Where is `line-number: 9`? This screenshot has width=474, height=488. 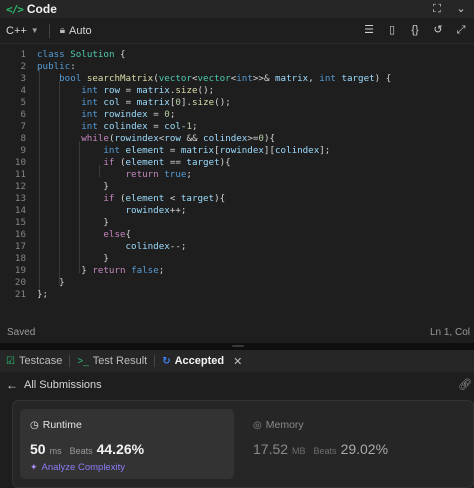
line-number: 9 is located at coordinates (23, 150).